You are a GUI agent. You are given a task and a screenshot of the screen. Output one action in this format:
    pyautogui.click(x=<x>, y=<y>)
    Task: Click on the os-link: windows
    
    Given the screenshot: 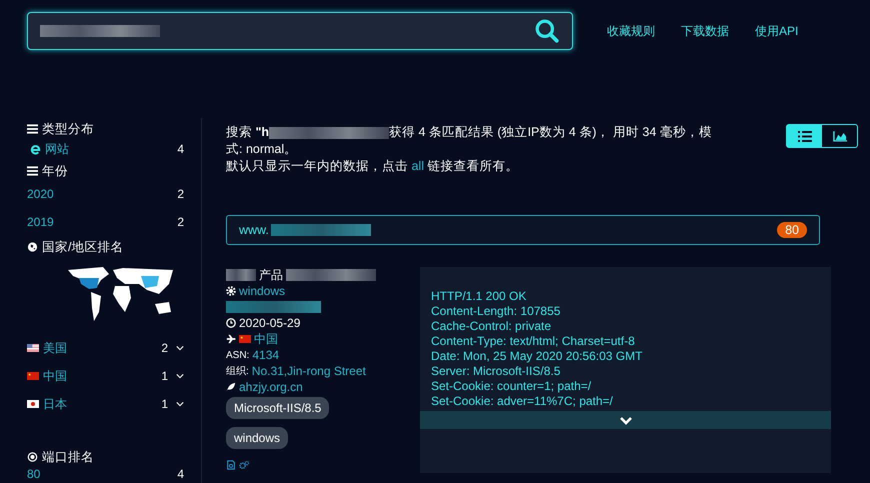 What is the action you would take?
    pyautogui.click(x=262, y=291)
    